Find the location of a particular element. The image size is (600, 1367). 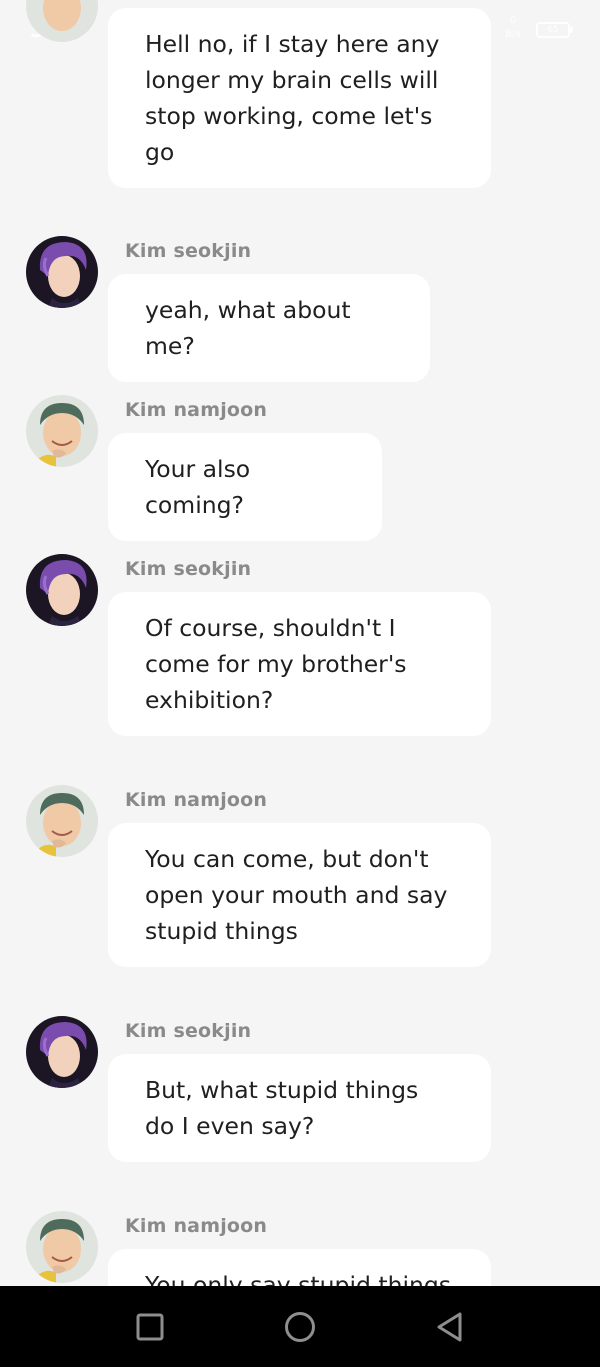

back-button is located at coordinates (450, 1327).